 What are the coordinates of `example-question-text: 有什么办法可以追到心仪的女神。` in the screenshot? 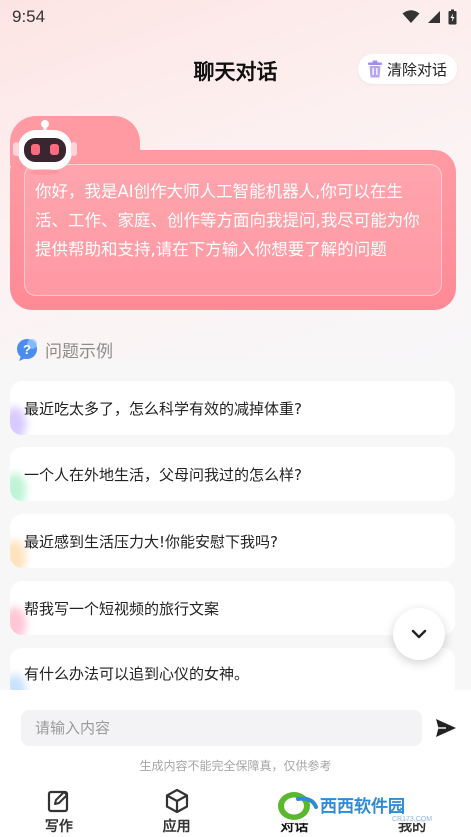 It's located at (137, 673).